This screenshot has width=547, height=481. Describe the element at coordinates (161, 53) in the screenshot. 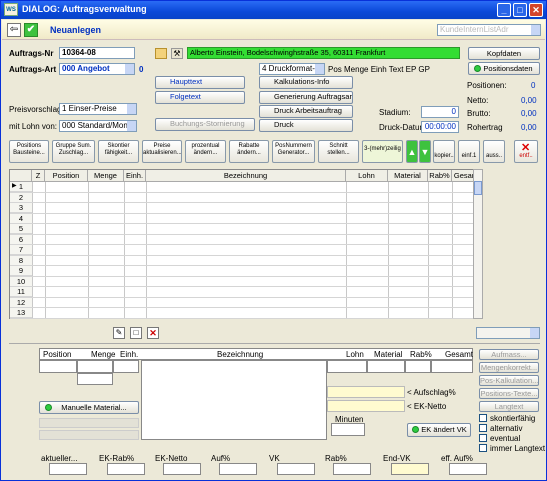

I see `folder-icon` at that location.